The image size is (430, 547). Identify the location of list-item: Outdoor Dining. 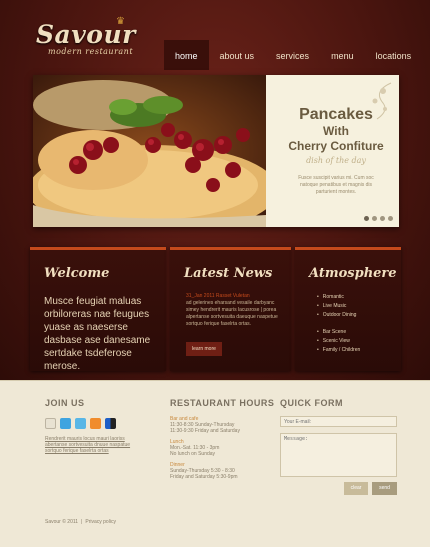
(359, 315).